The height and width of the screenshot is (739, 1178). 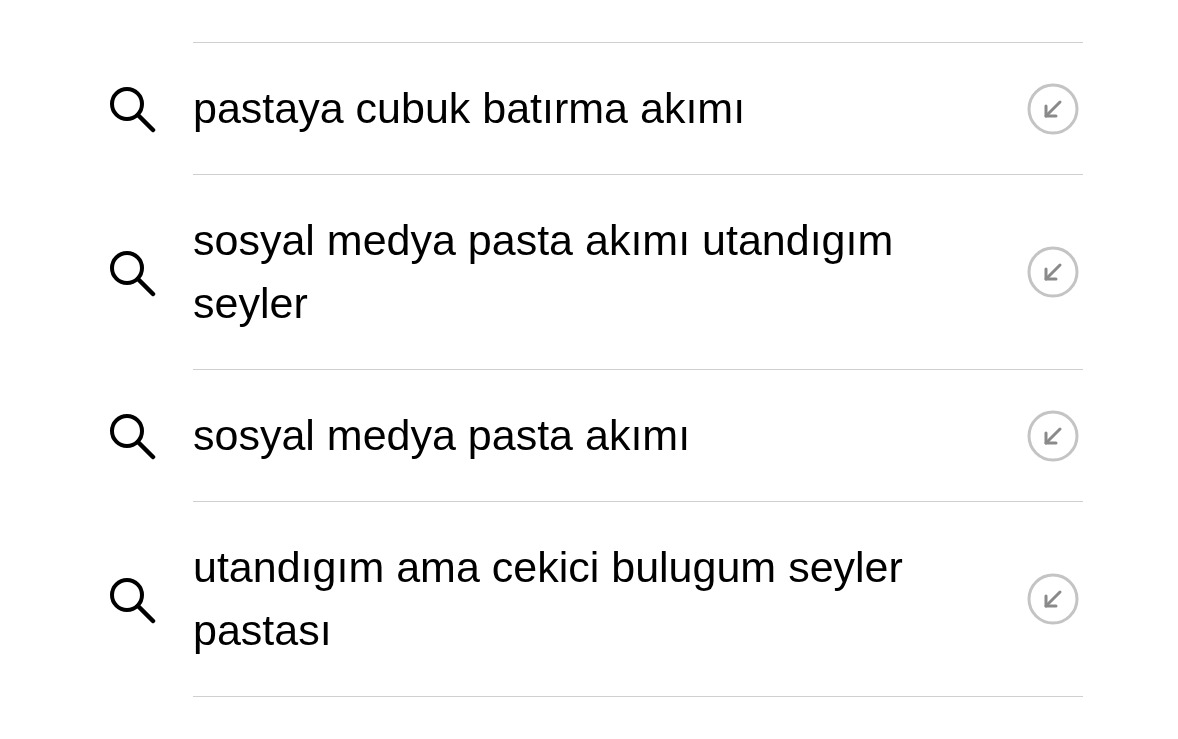 I want to click on suggestion-text: utandıgım ama cekici bulugum seyler pastası, so click(x=553, y=599).